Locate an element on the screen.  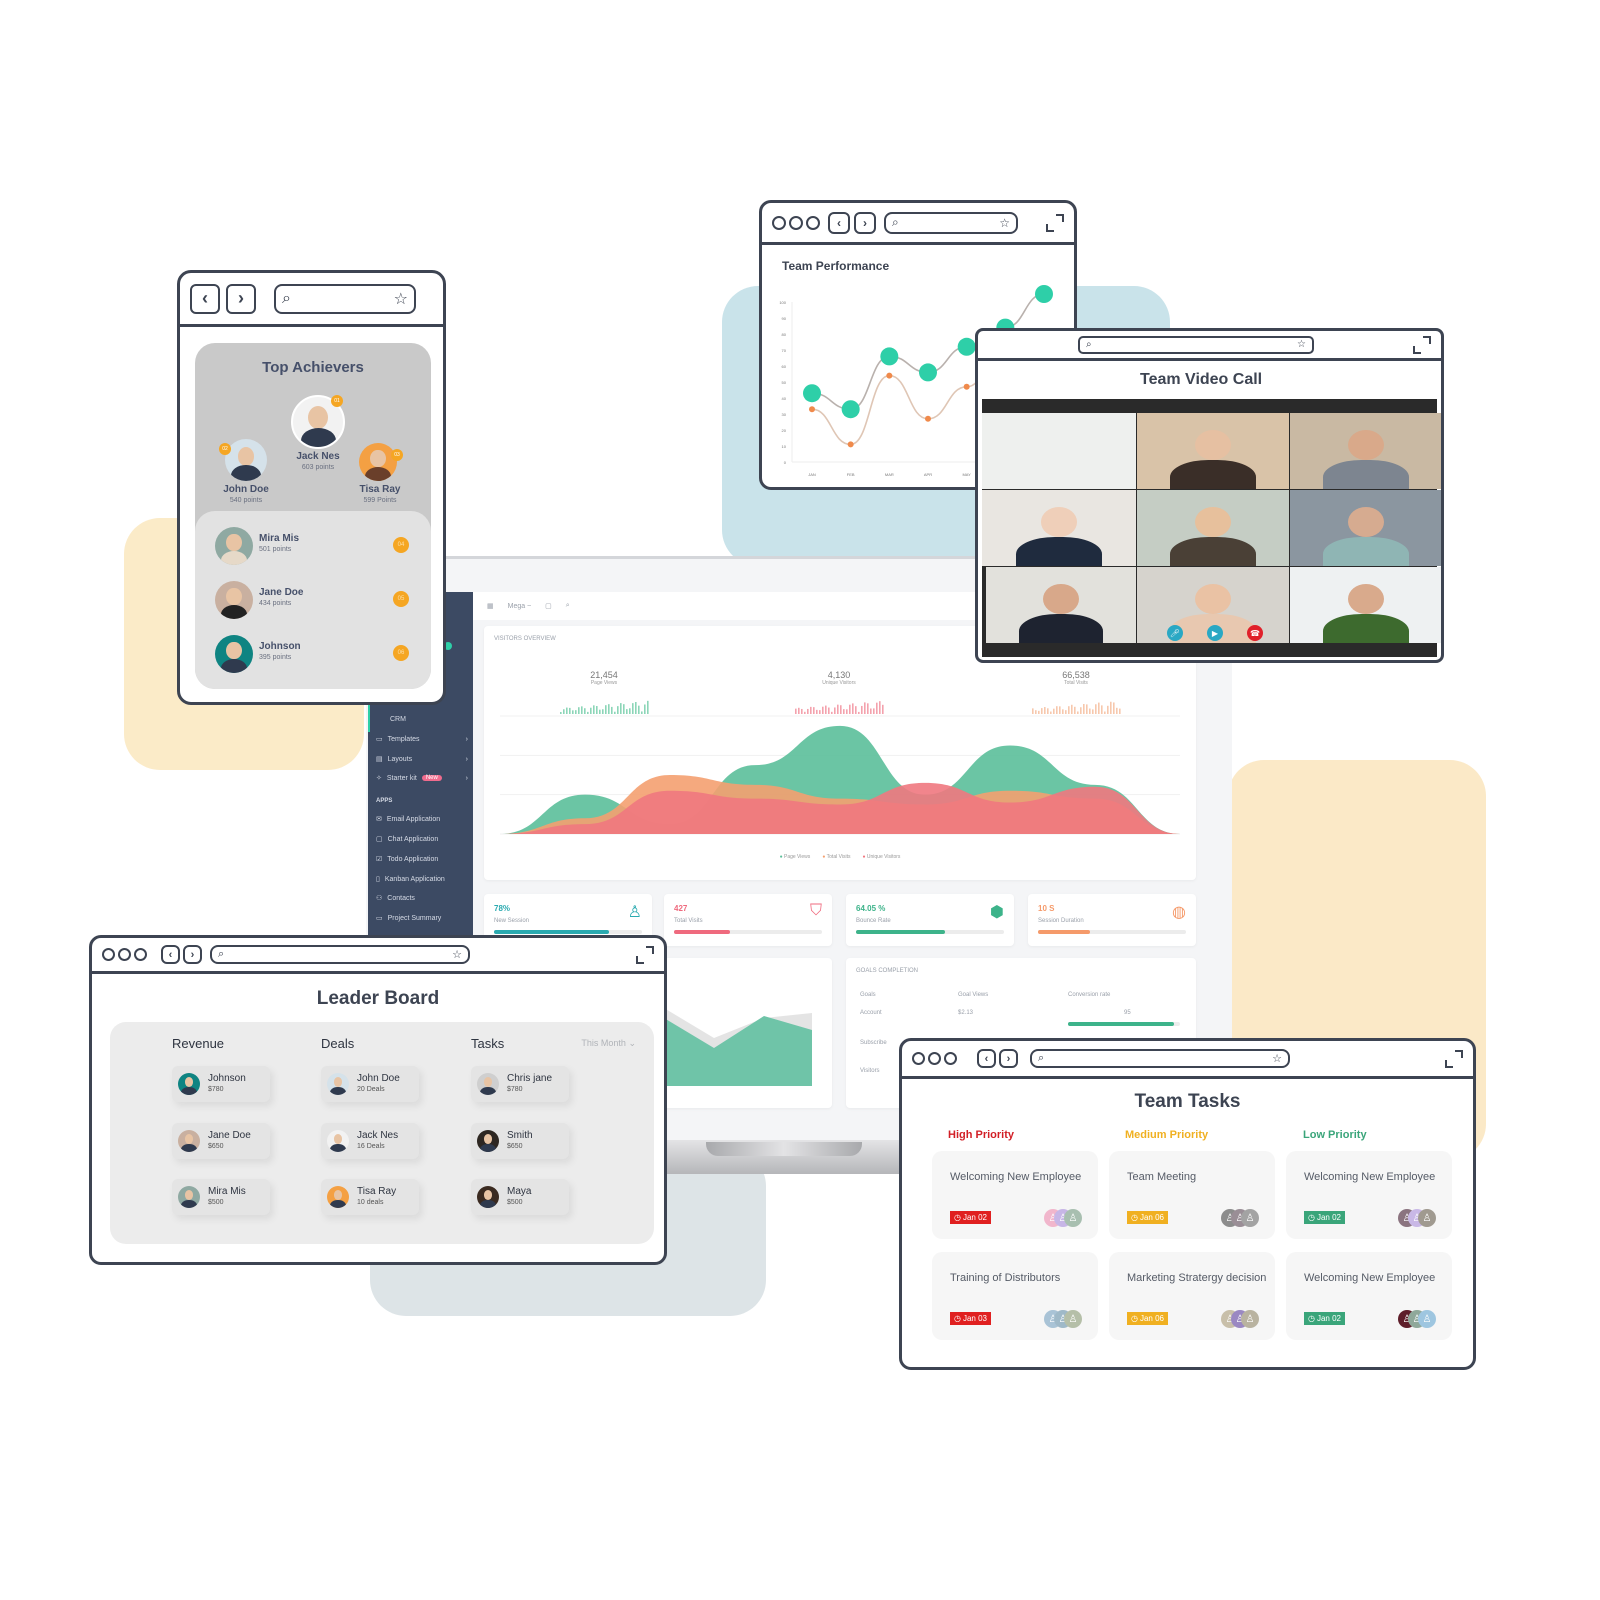
task-name: Welcoming New Employee is located at coordinates (1016, 1177).